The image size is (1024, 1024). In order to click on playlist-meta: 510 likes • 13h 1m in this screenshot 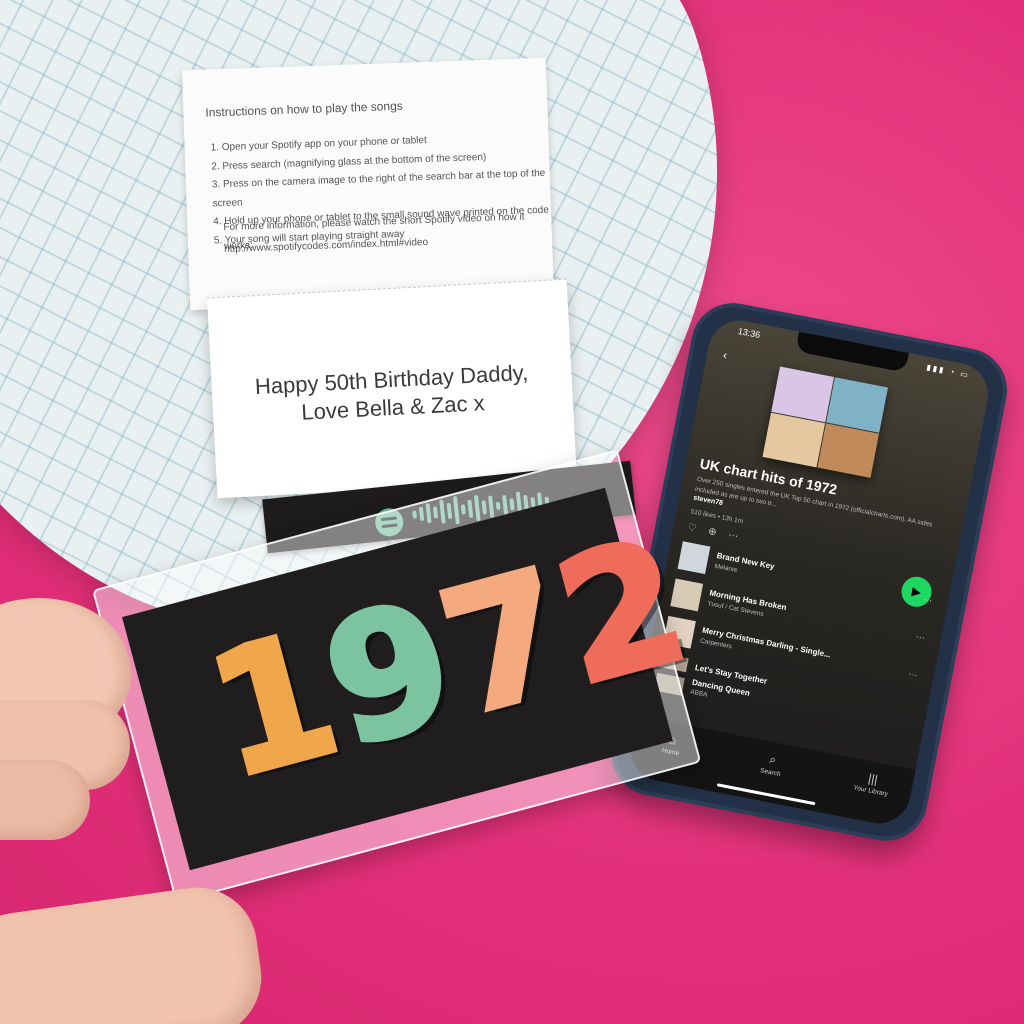, I will do `click(717, 517)`.